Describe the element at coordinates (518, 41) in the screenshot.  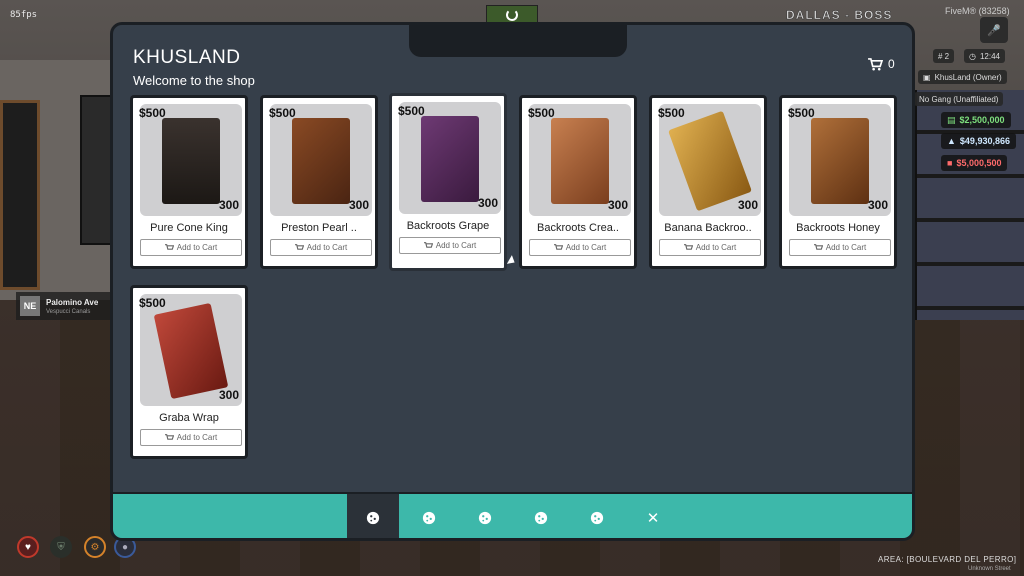
I see `window-notch` at that location.